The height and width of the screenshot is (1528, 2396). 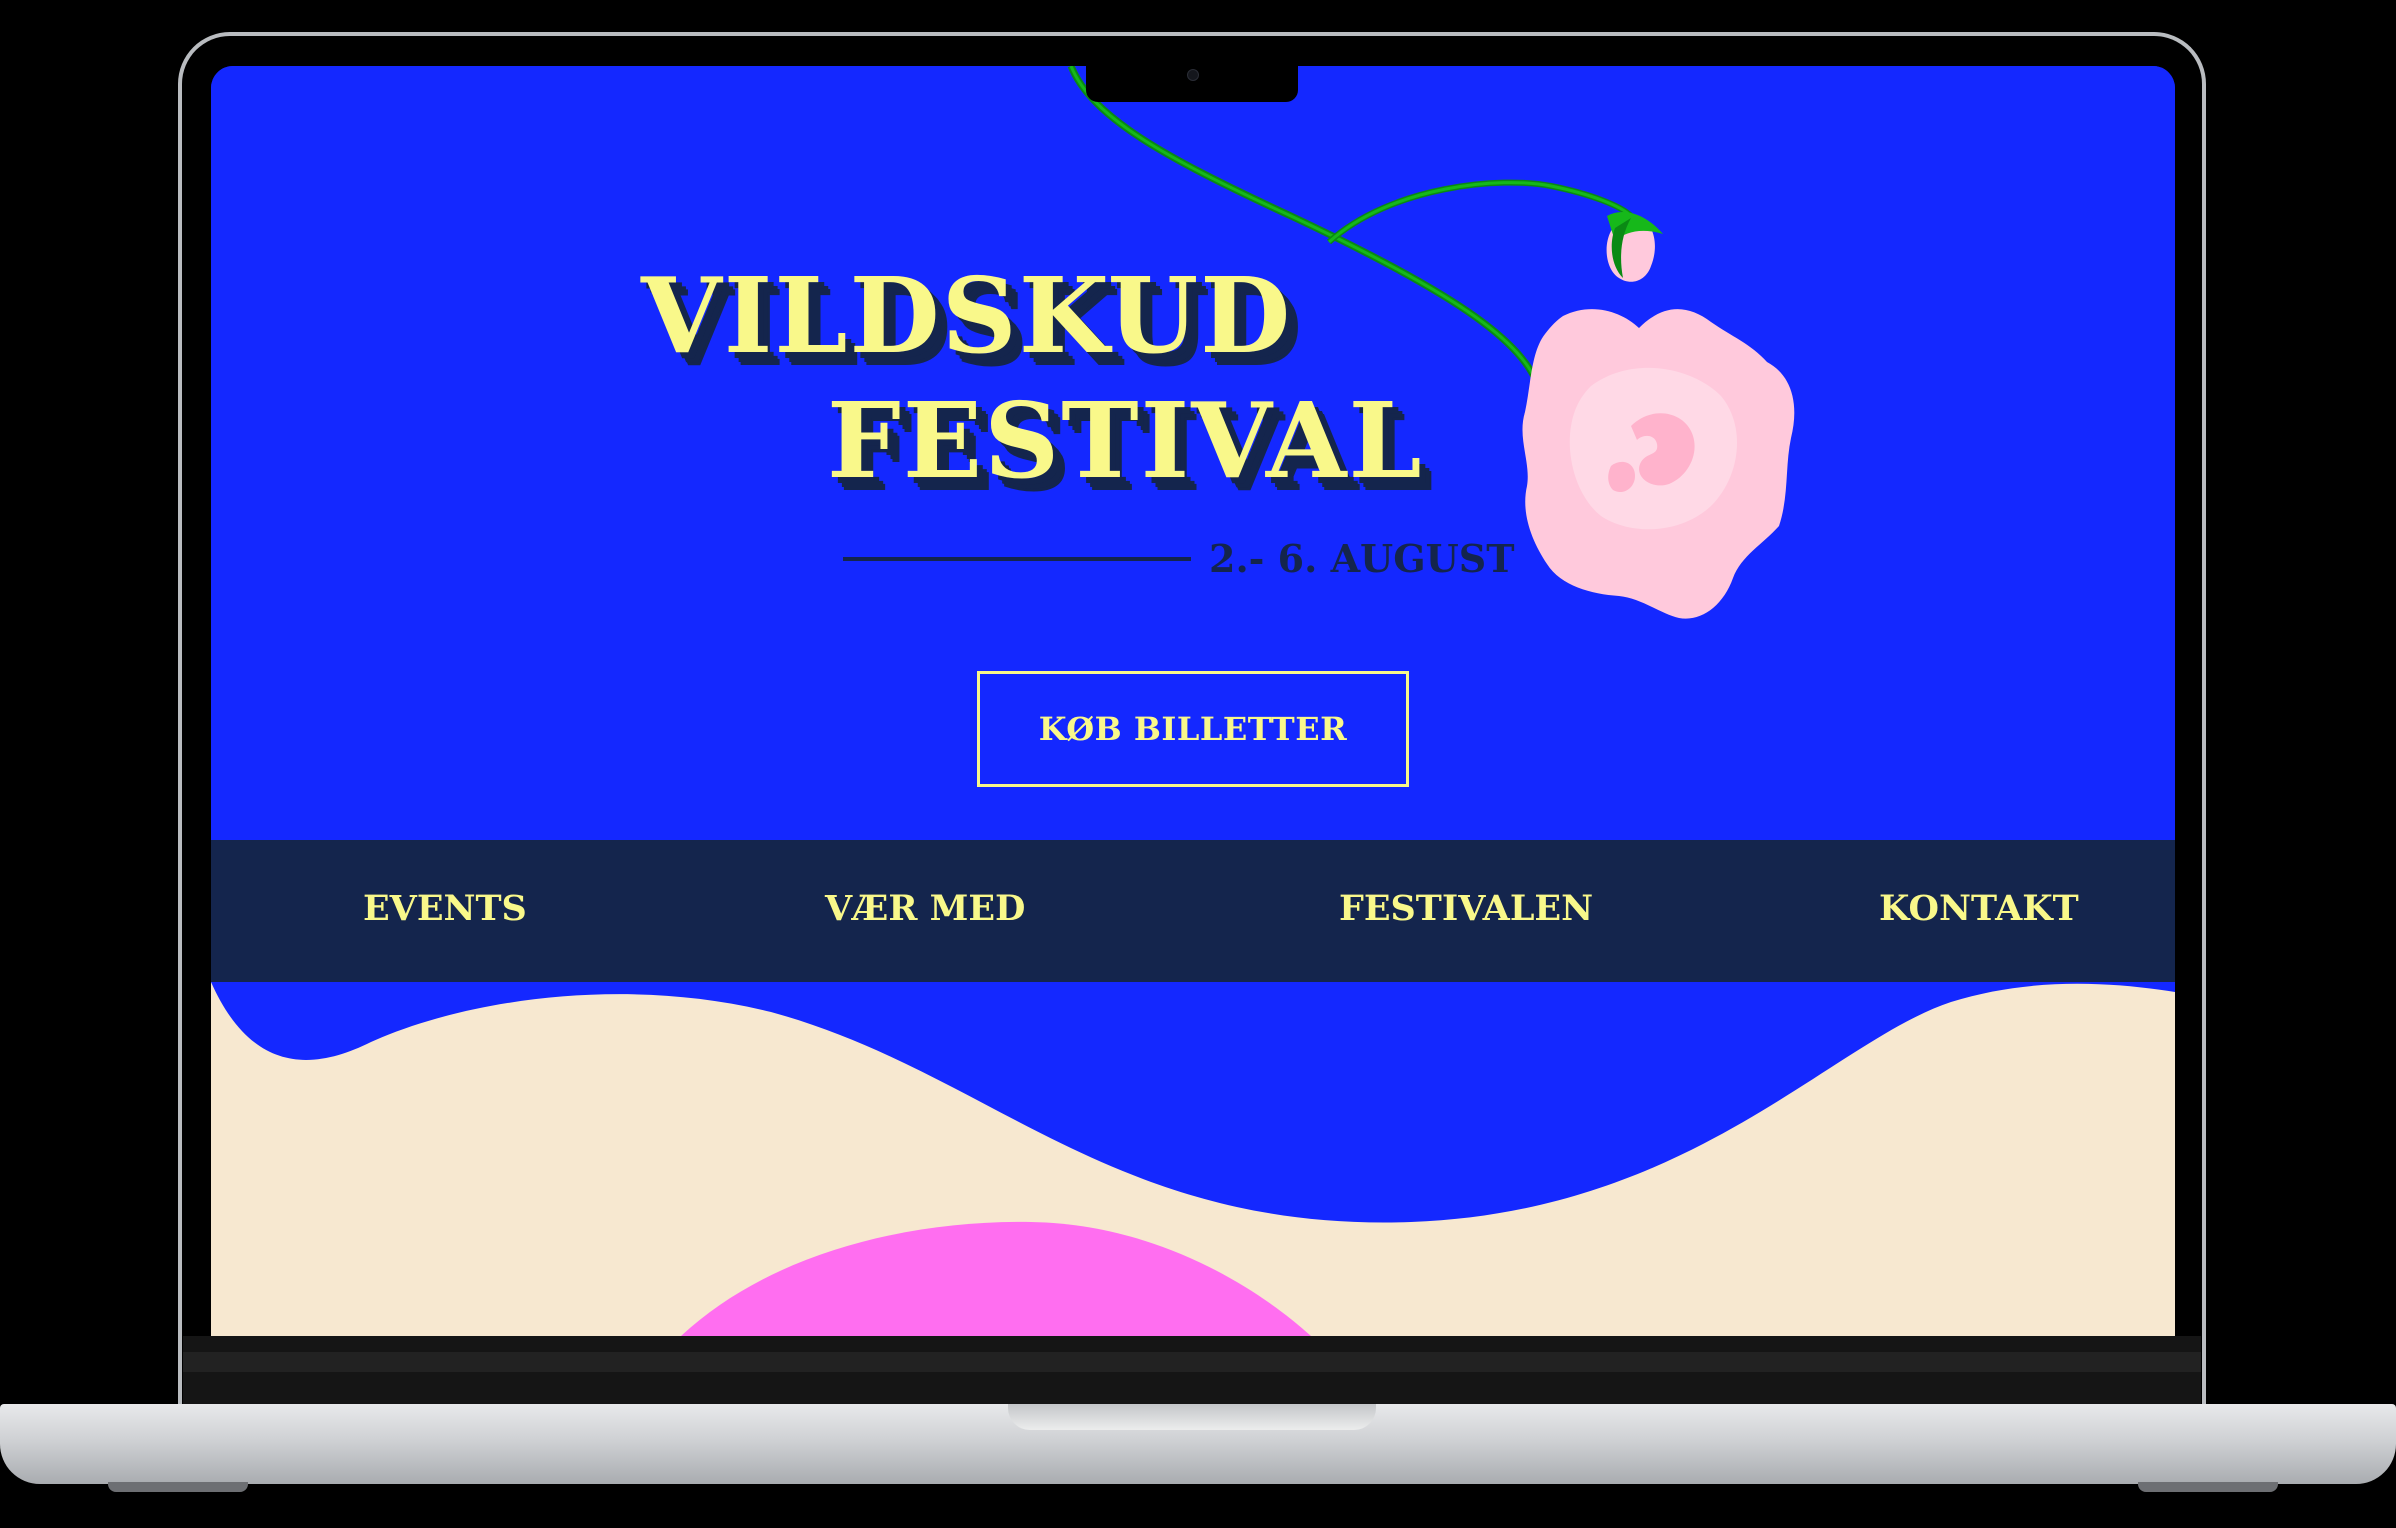 I want to click on trackpad-opening, so click(x=1192, y=1417).